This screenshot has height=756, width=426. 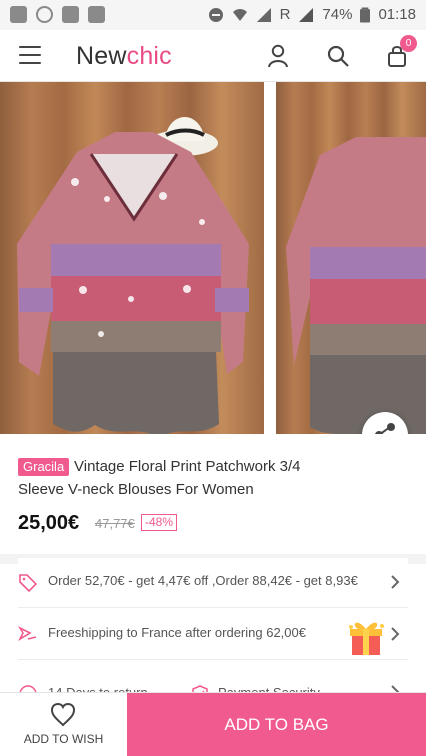 What do you see at coordinates (101, 56) in the screenshot?
I see `logo-text-new: New` at bounding box center [101, 56].